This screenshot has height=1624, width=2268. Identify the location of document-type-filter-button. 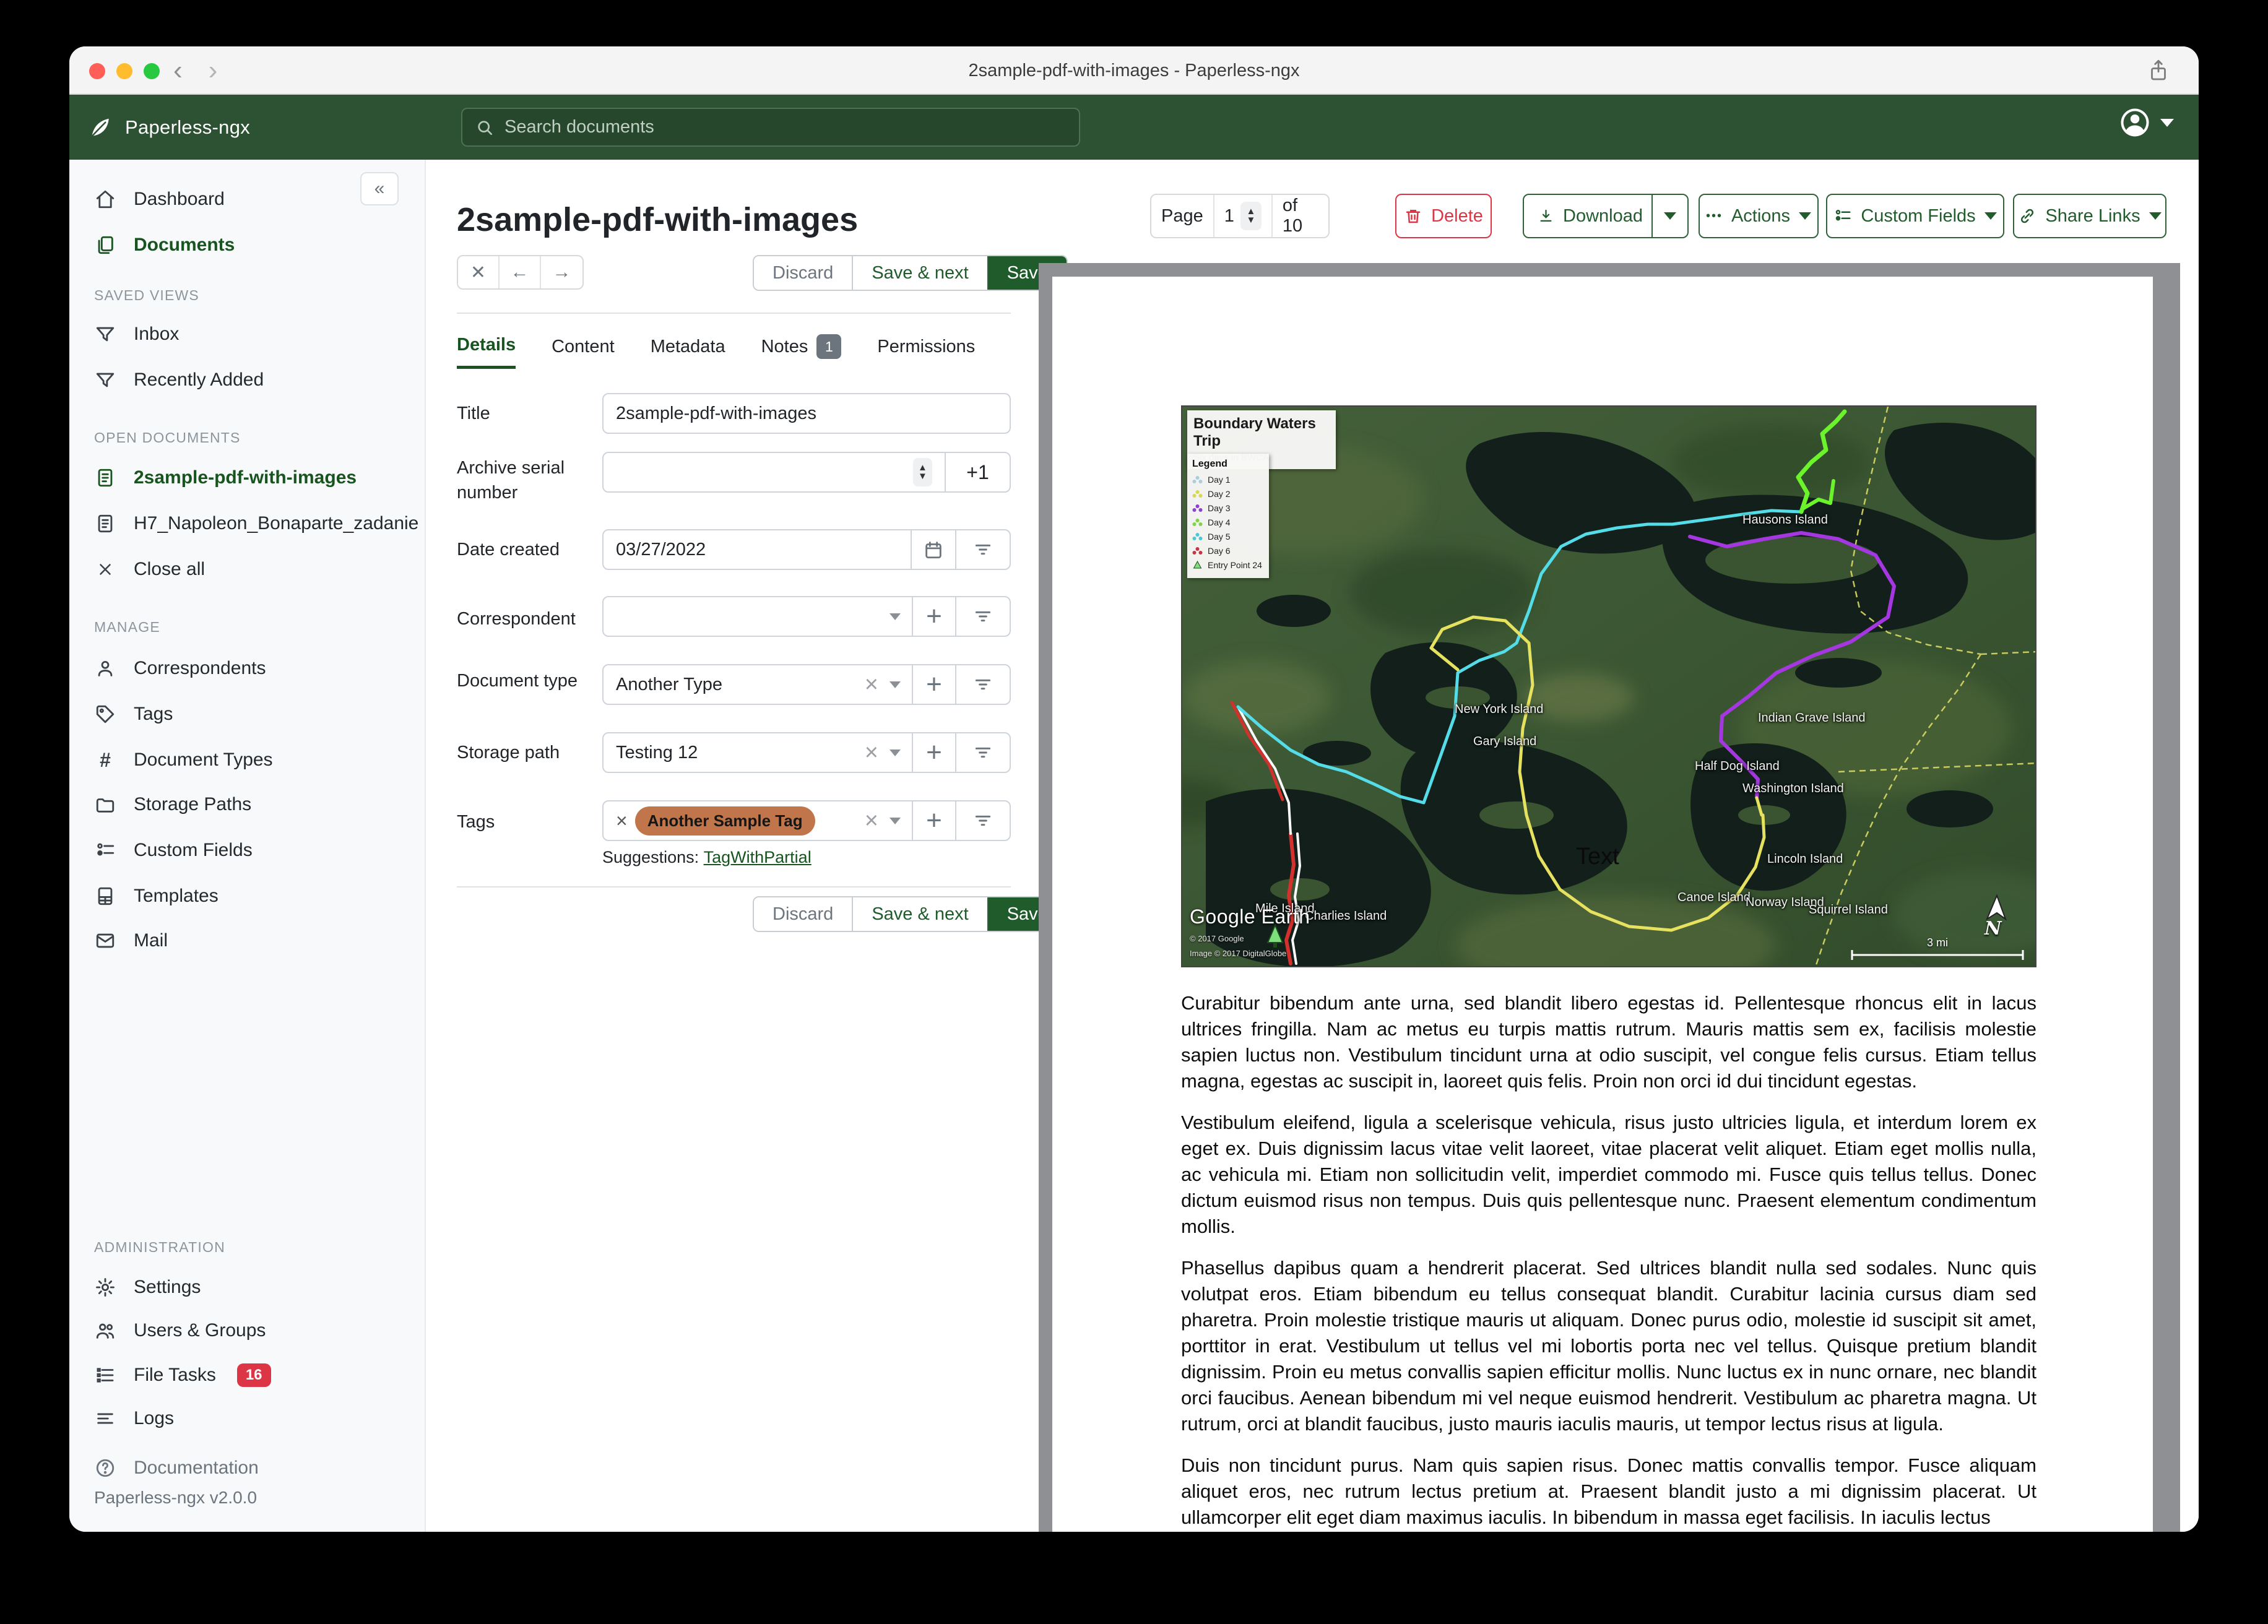
(982, 685).